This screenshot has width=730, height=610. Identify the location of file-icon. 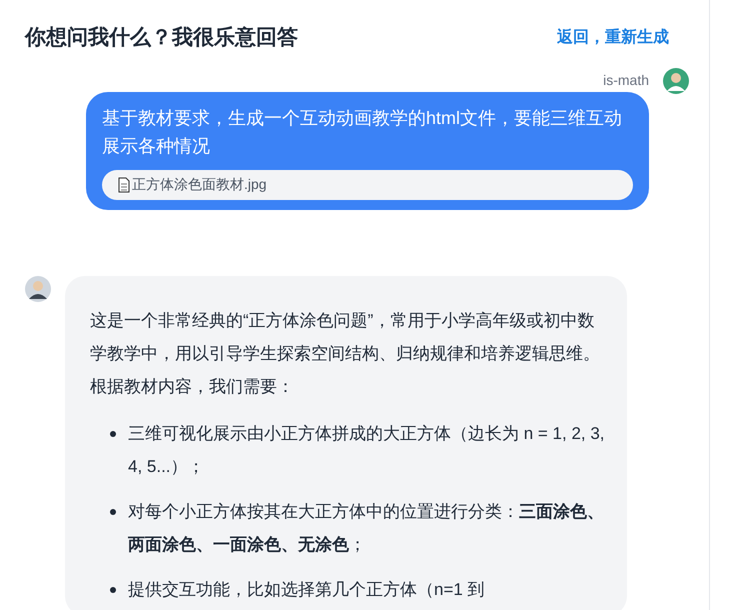
(124, 184).